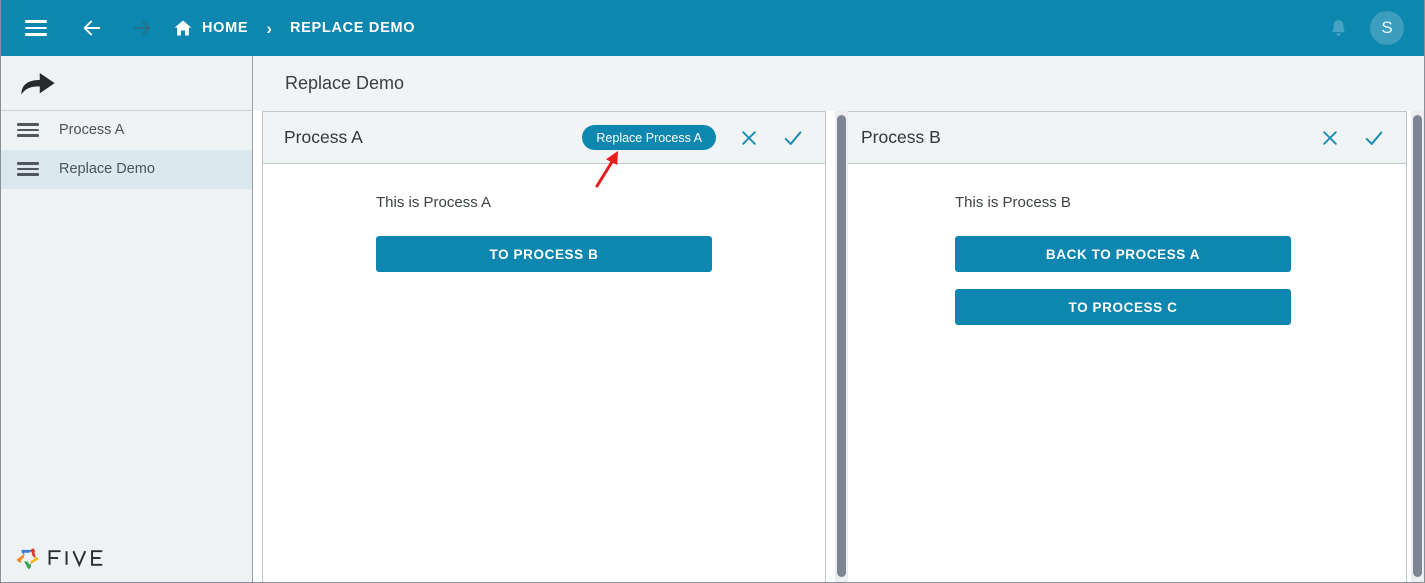  What do you see at coordinates (92, 130) in the screenshot?
I see `sidebar-item-label: Process A` at bounding box center [92, 130].